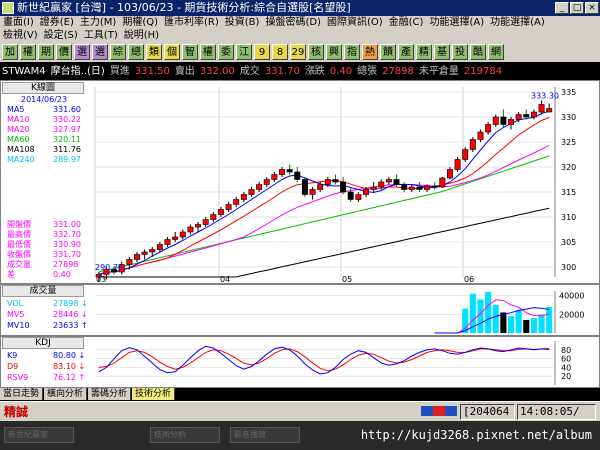  I want to click on menu-trading-code: 操盤密碼(D), so click(293, 22).